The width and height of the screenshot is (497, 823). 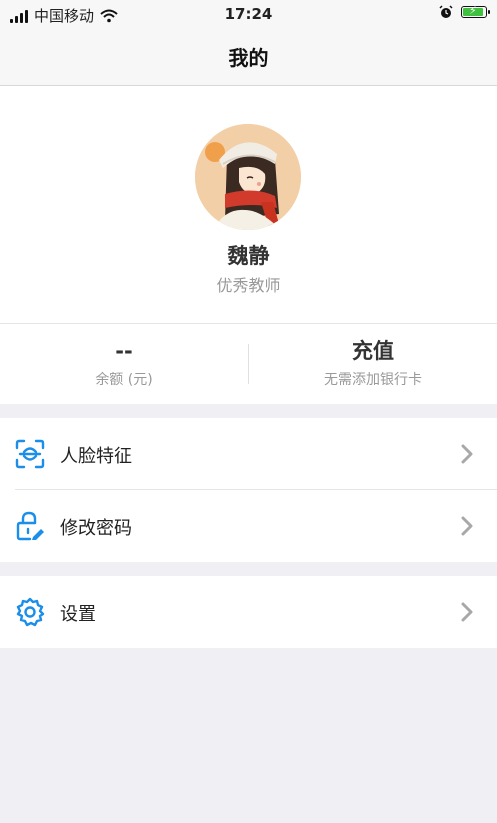 What do you see at coordinates (248, 454) in the screenshot?
I see `menu-item-face-features: 人脸特征` at bounding box center [248, 454].